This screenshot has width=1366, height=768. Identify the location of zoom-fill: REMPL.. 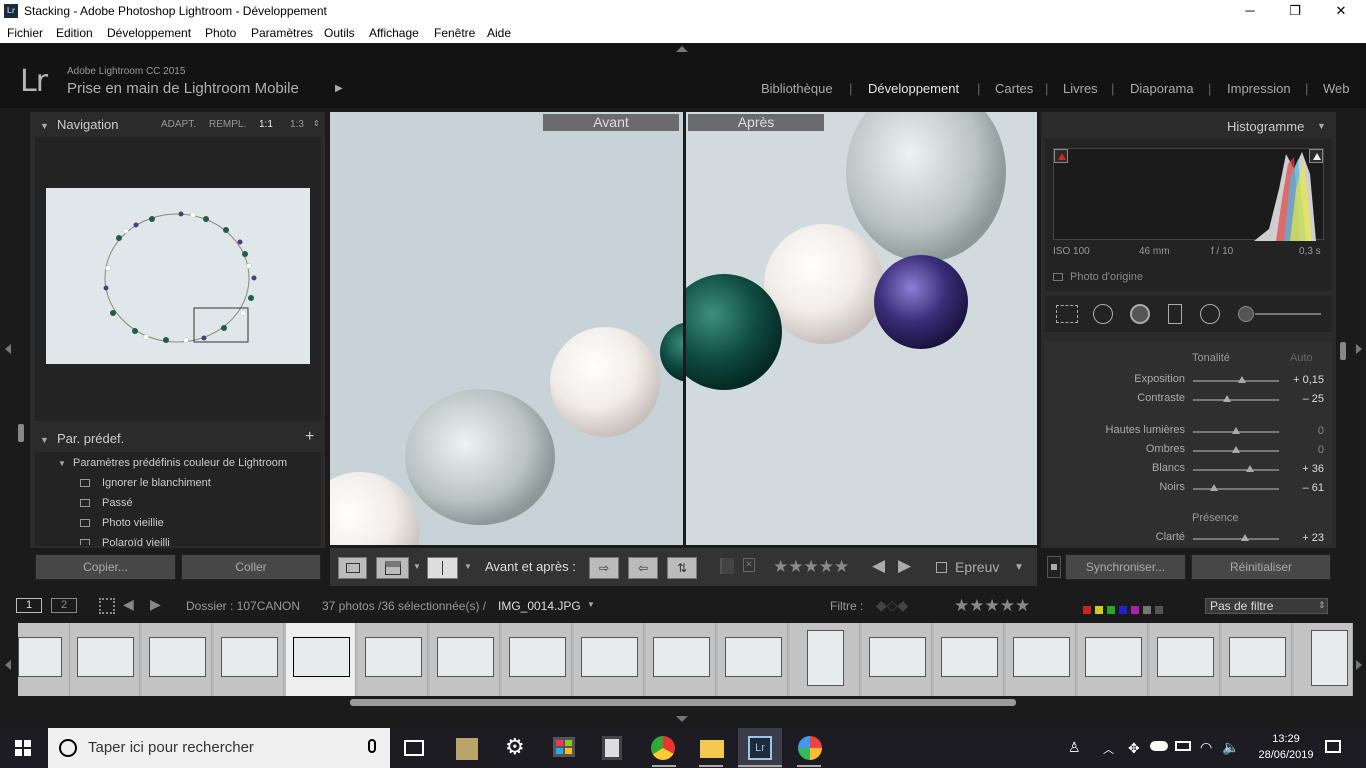
(227, 124).